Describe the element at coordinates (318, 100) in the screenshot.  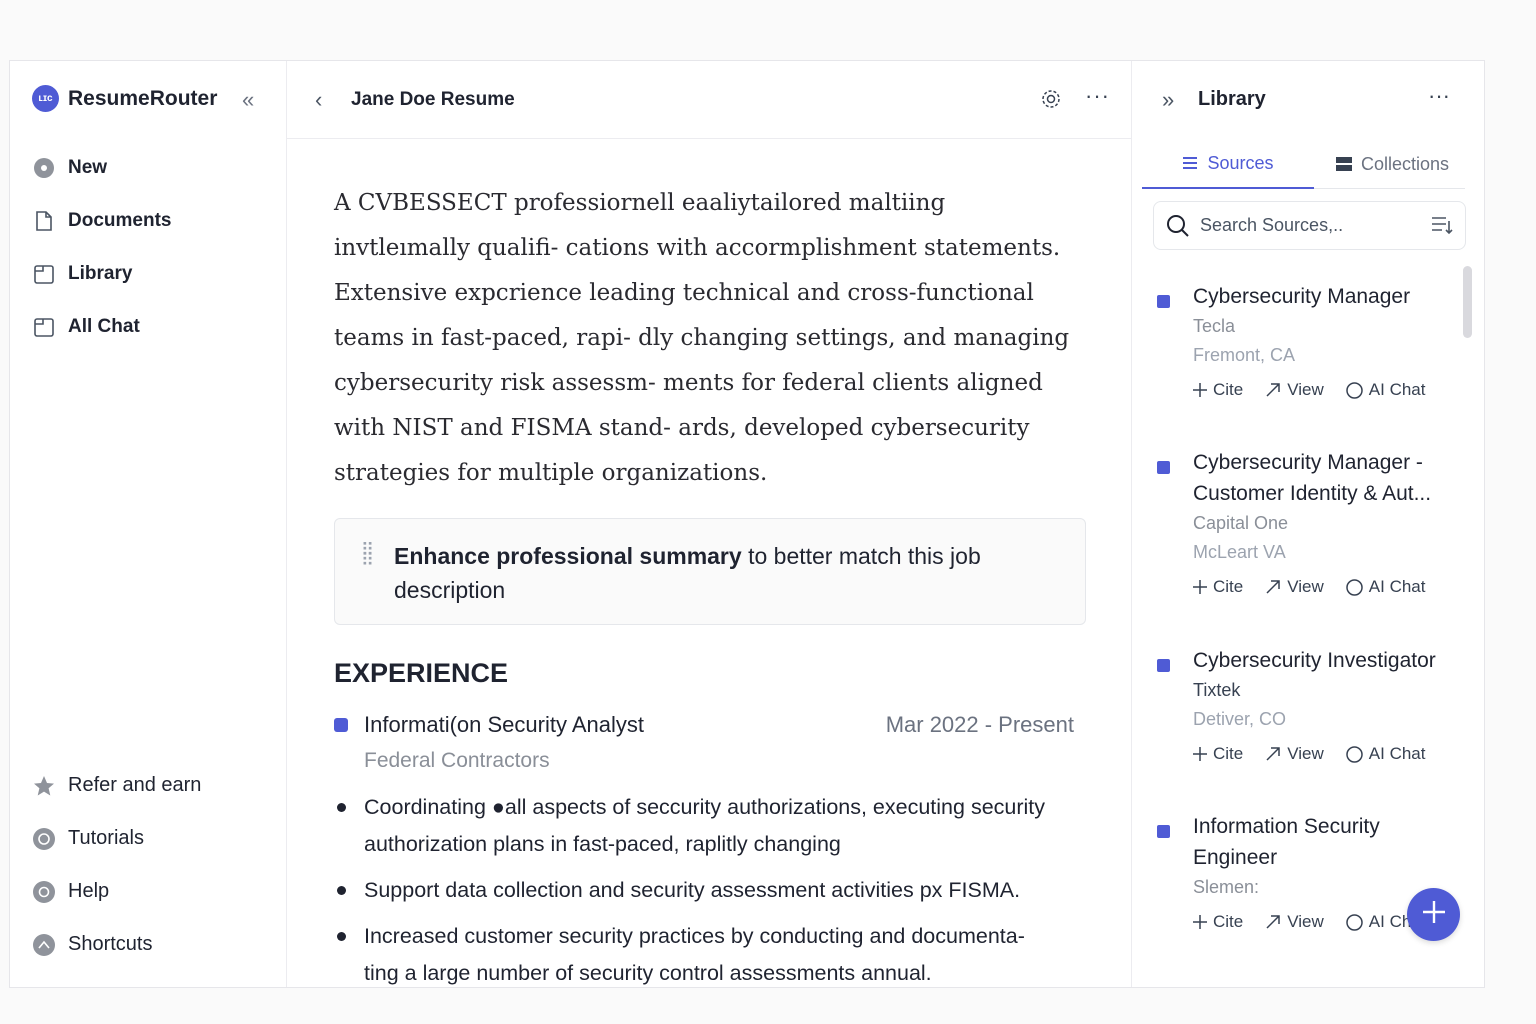
I see `back-chevron-icon: ‹` at that location.